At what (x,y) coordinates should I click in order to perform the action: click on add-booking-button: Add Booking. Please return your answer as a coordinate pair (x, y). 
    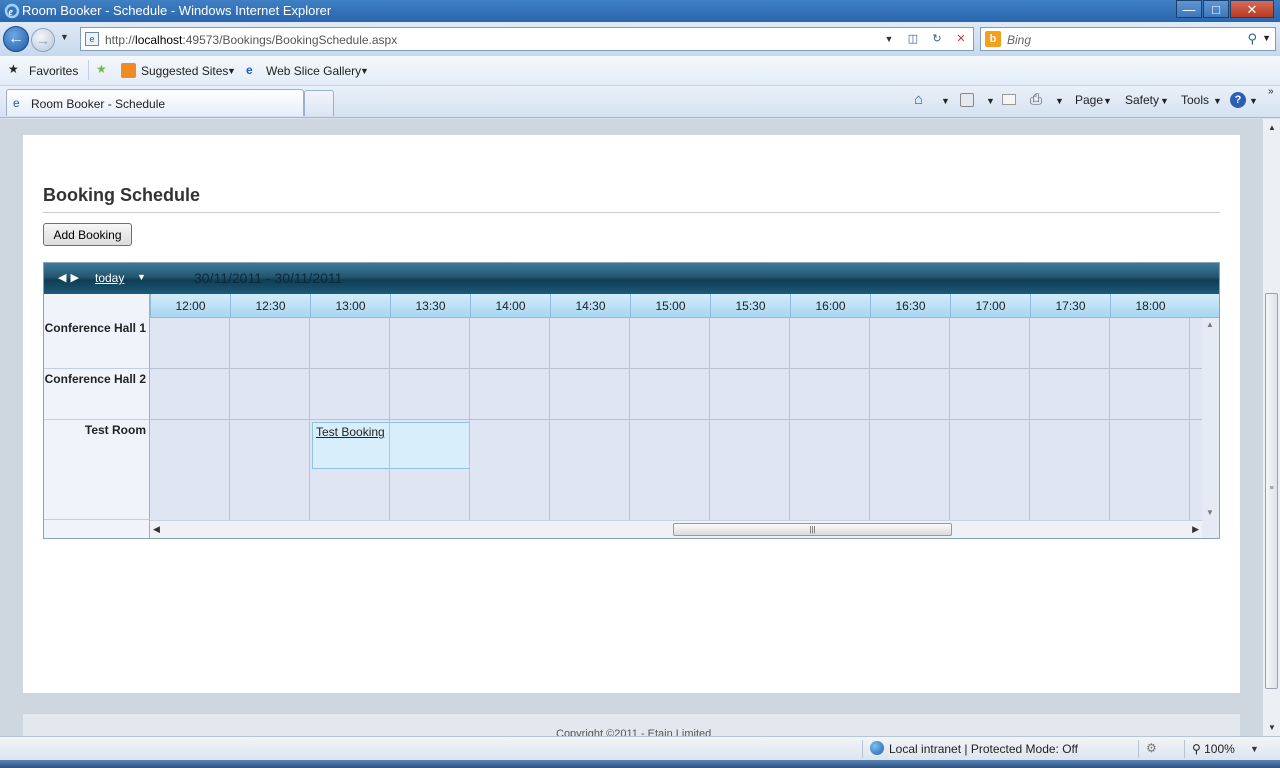
    Looking at the image, I should click on (87, 234).